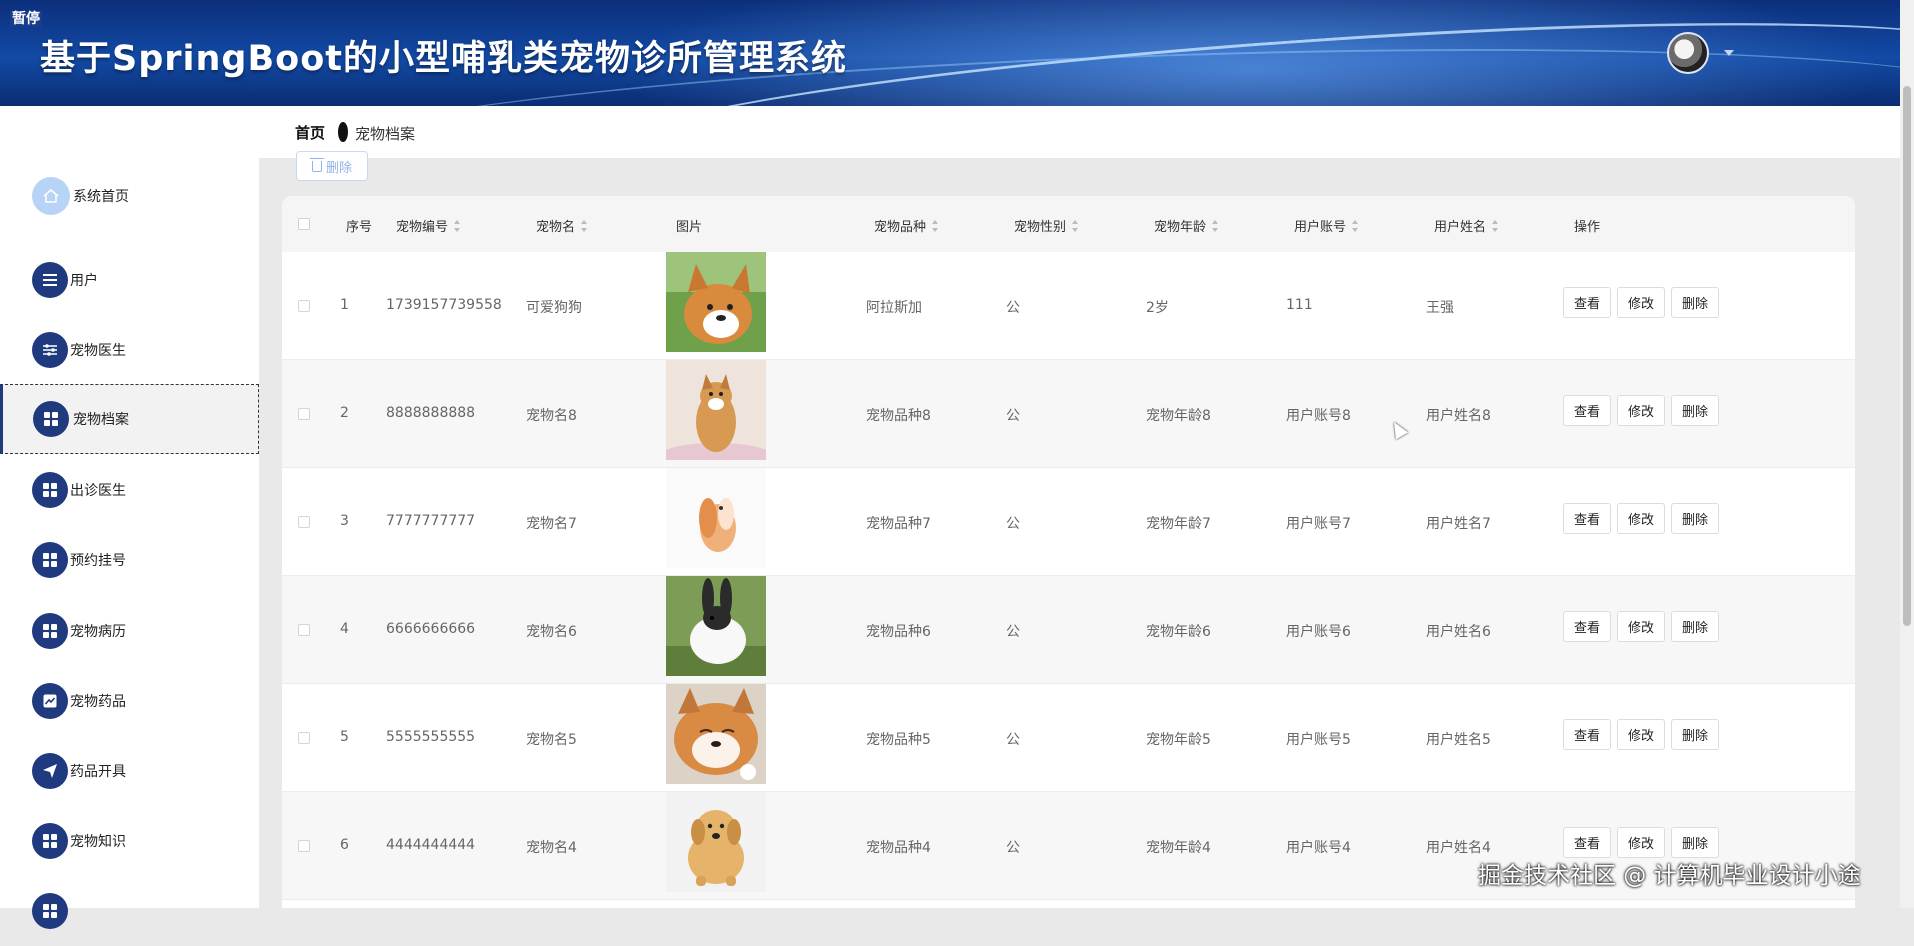 This screenshot has height=946, width=1914. What do you see at coordinates (98, 561) in the screenshot?
I see `sidebar-item-label: 预约挂号` at bounding box center [98, 561].